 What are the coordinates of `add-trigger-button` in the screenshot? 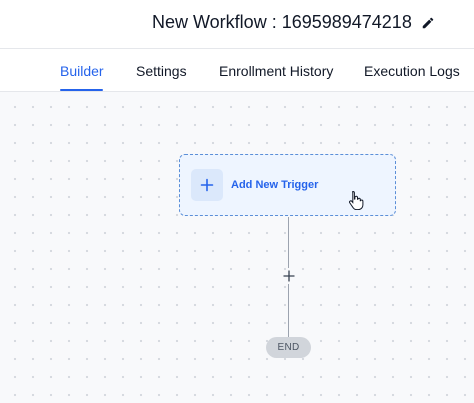 It's located at (207, 185).